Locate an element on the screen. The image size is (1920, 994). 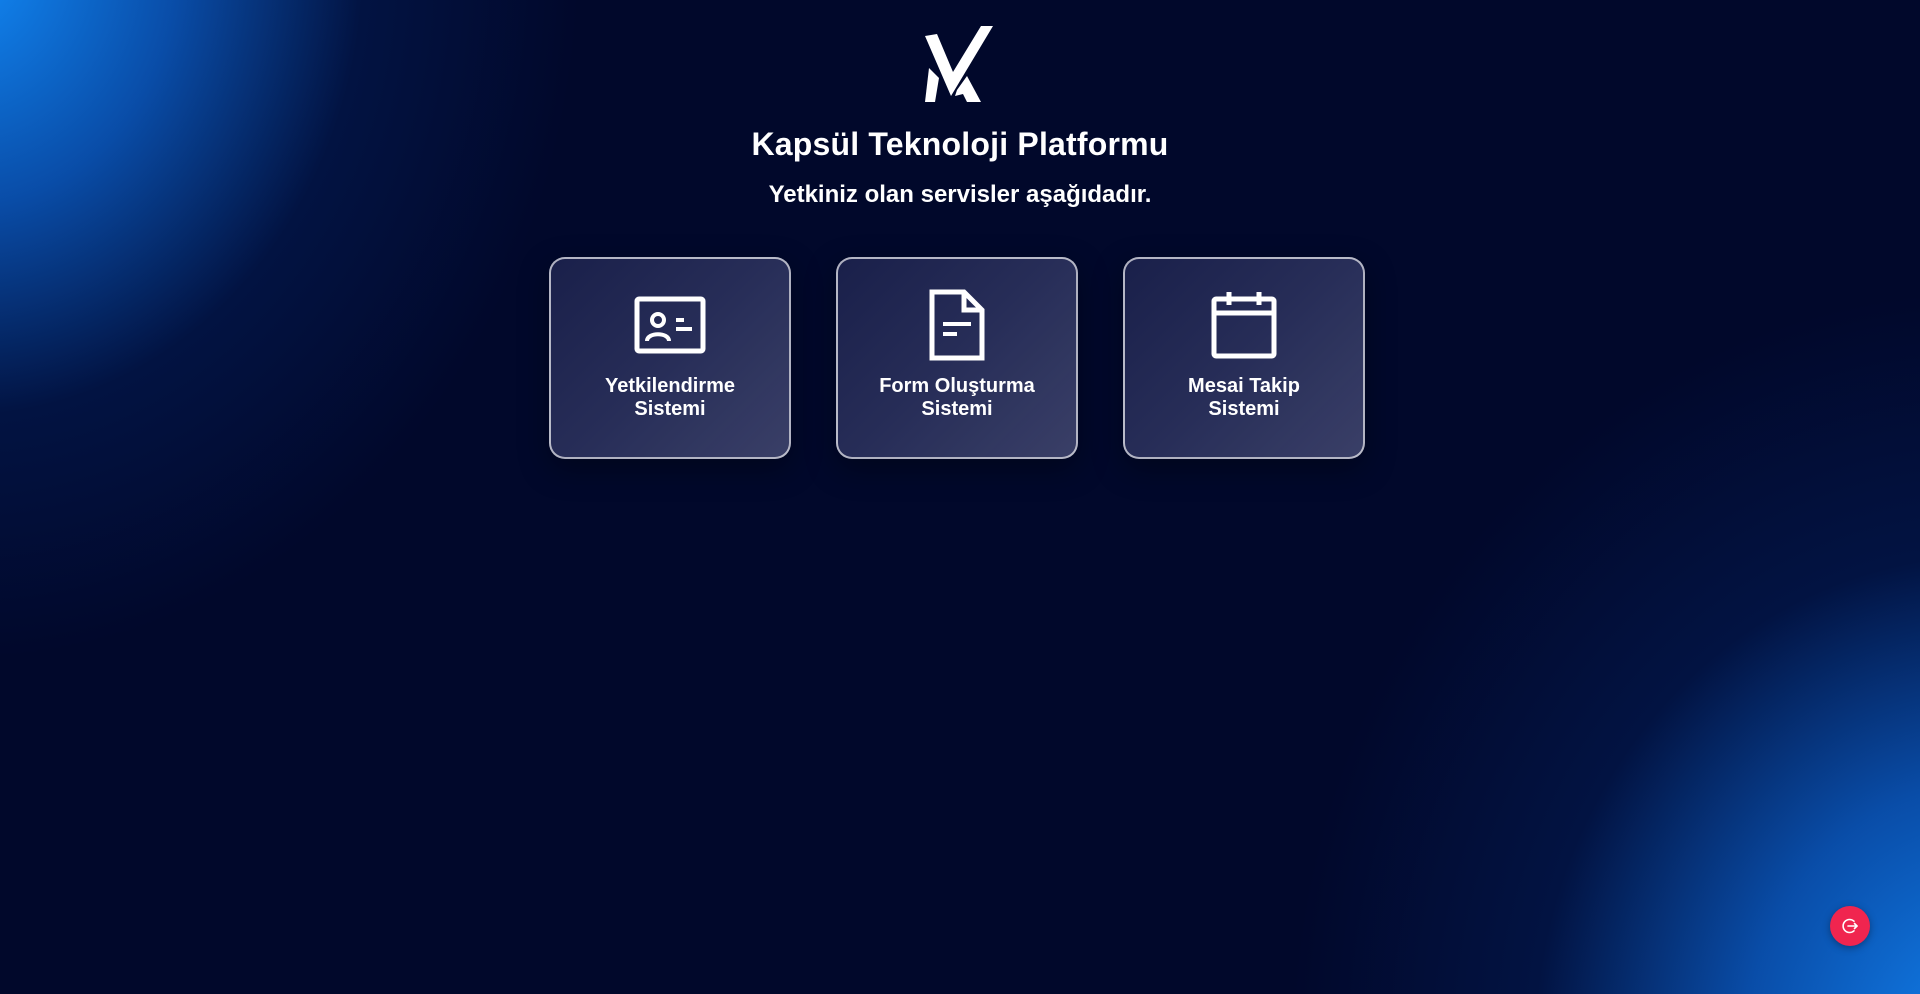
id-card-icon is located at coordinates (670, 325).